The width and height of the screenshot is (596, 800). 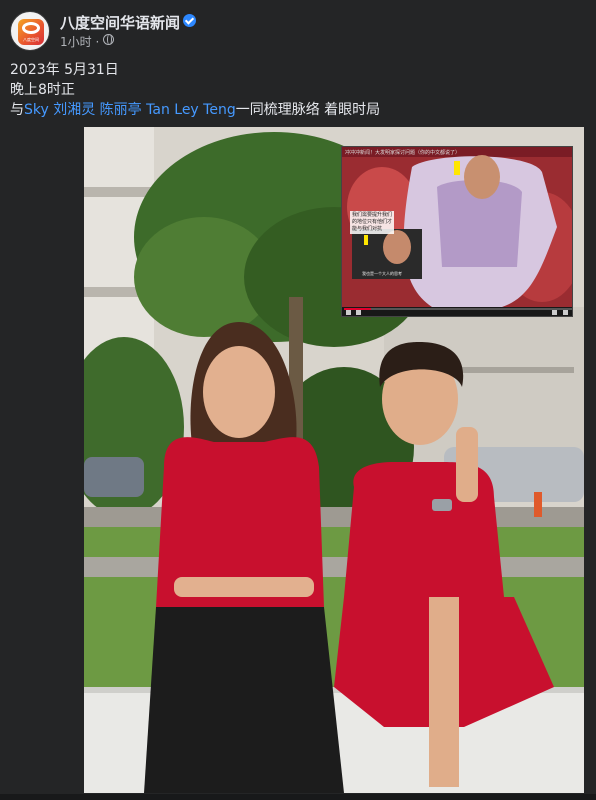 What do you see at coordinates (298, 29) in the screenshot?
I see `post-header: 八度空间 八度空间华语新闻 1小时 ·` at bounding box center [298, 29].